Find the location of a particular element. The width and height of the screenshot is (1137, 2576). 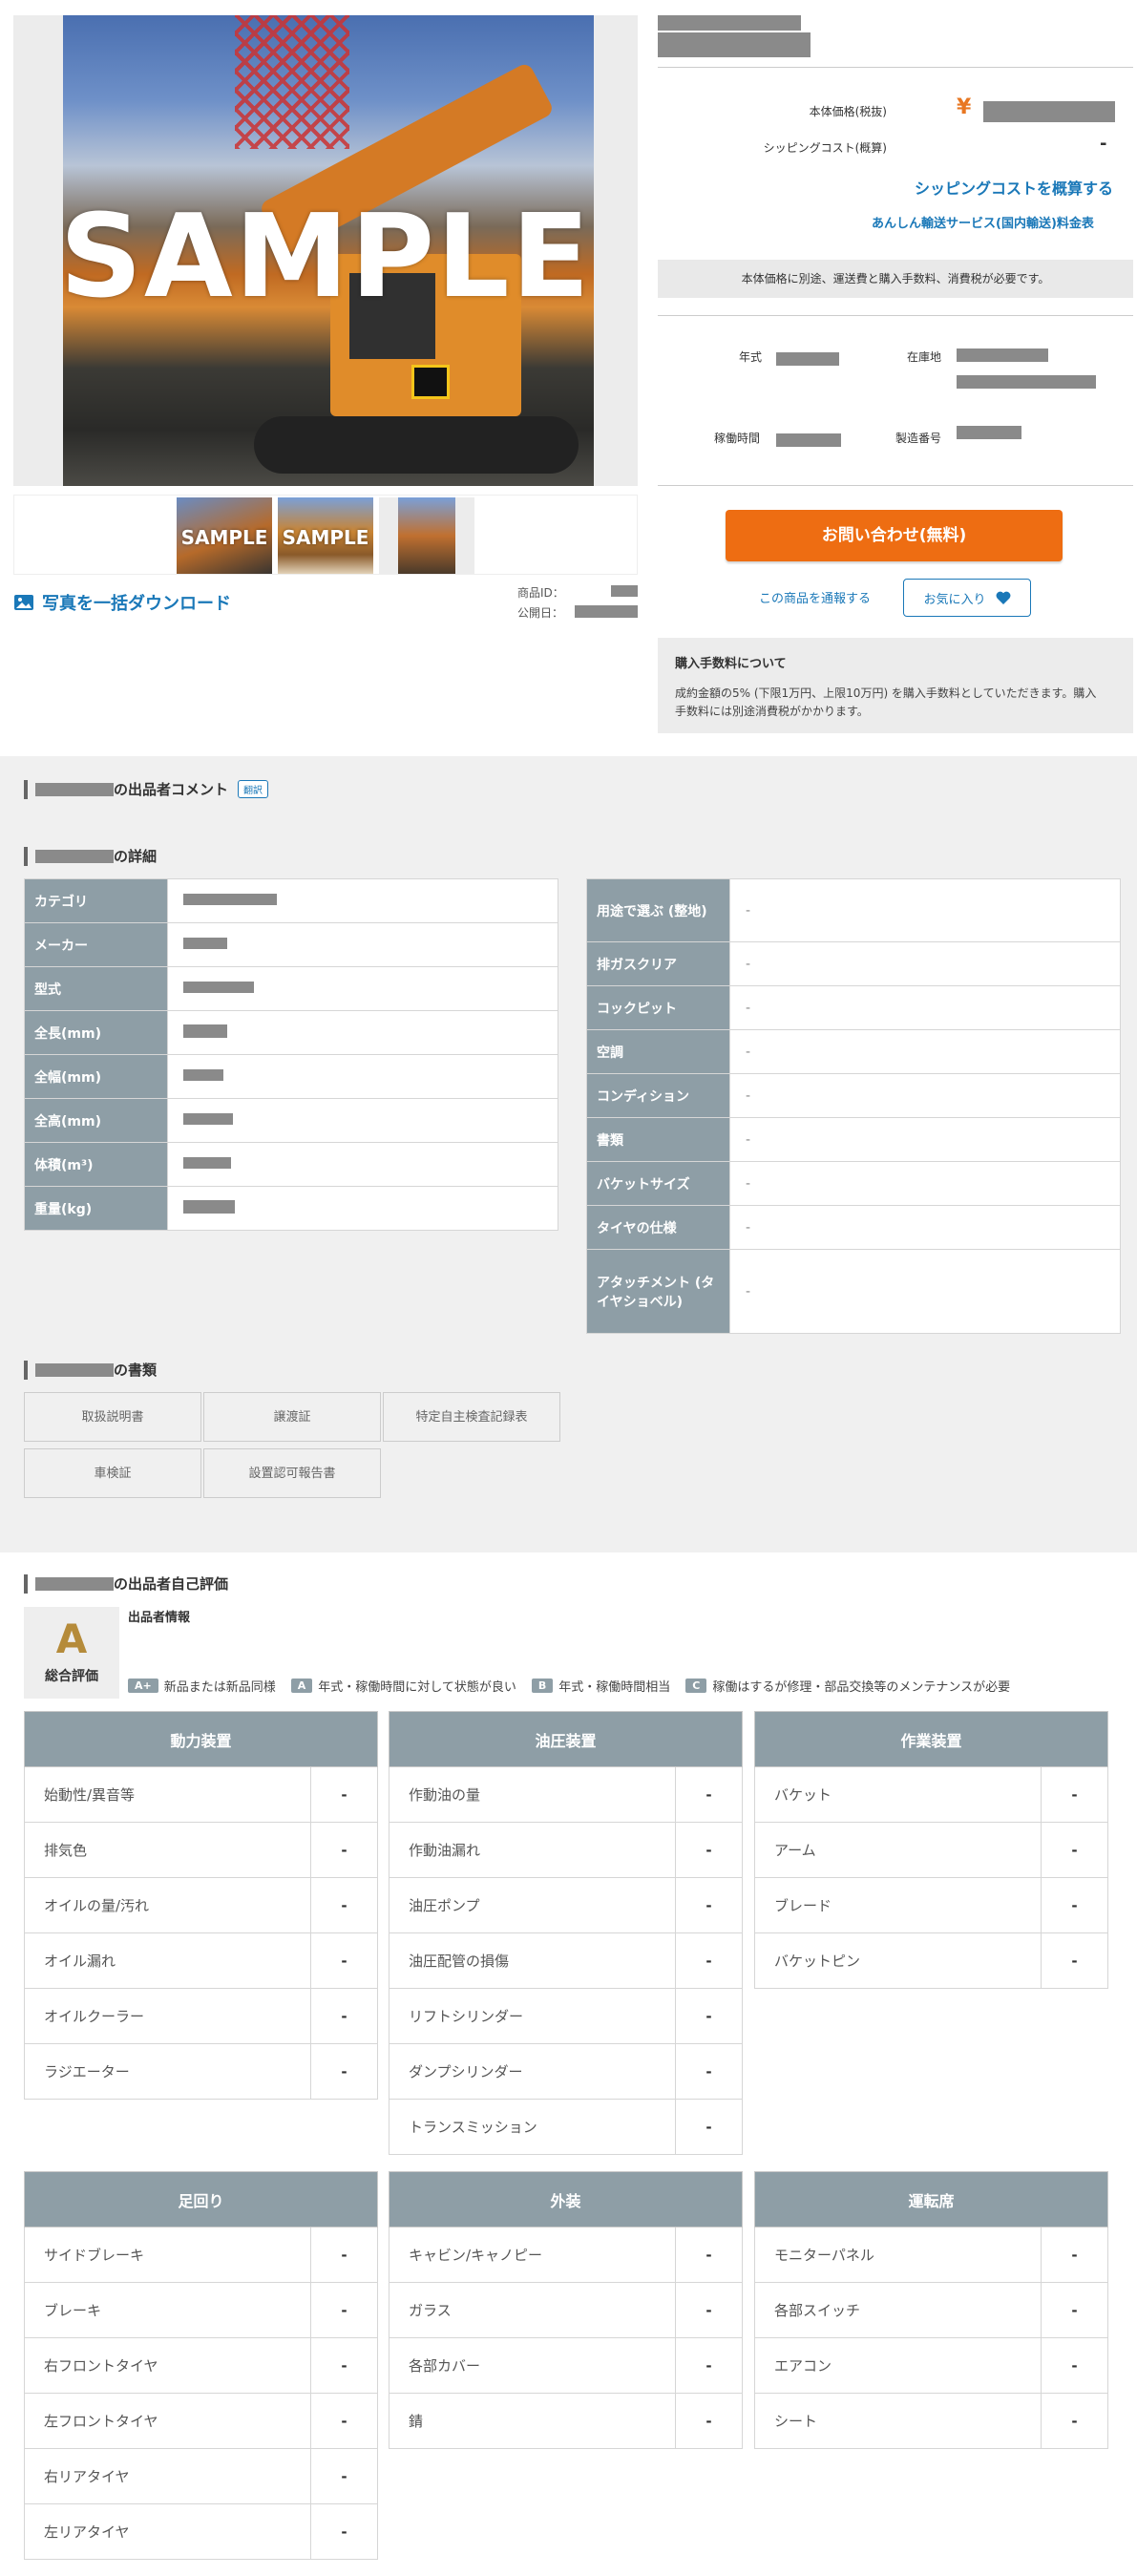

eval-row: ブレード - is located at coordinates (931, 1905).